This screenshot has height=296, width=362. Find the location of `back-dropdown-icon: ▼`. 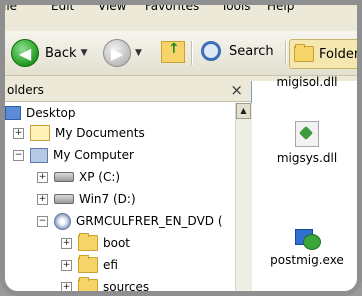

back-dropdown-icon: ▼ is located at coordinates (84, 53).